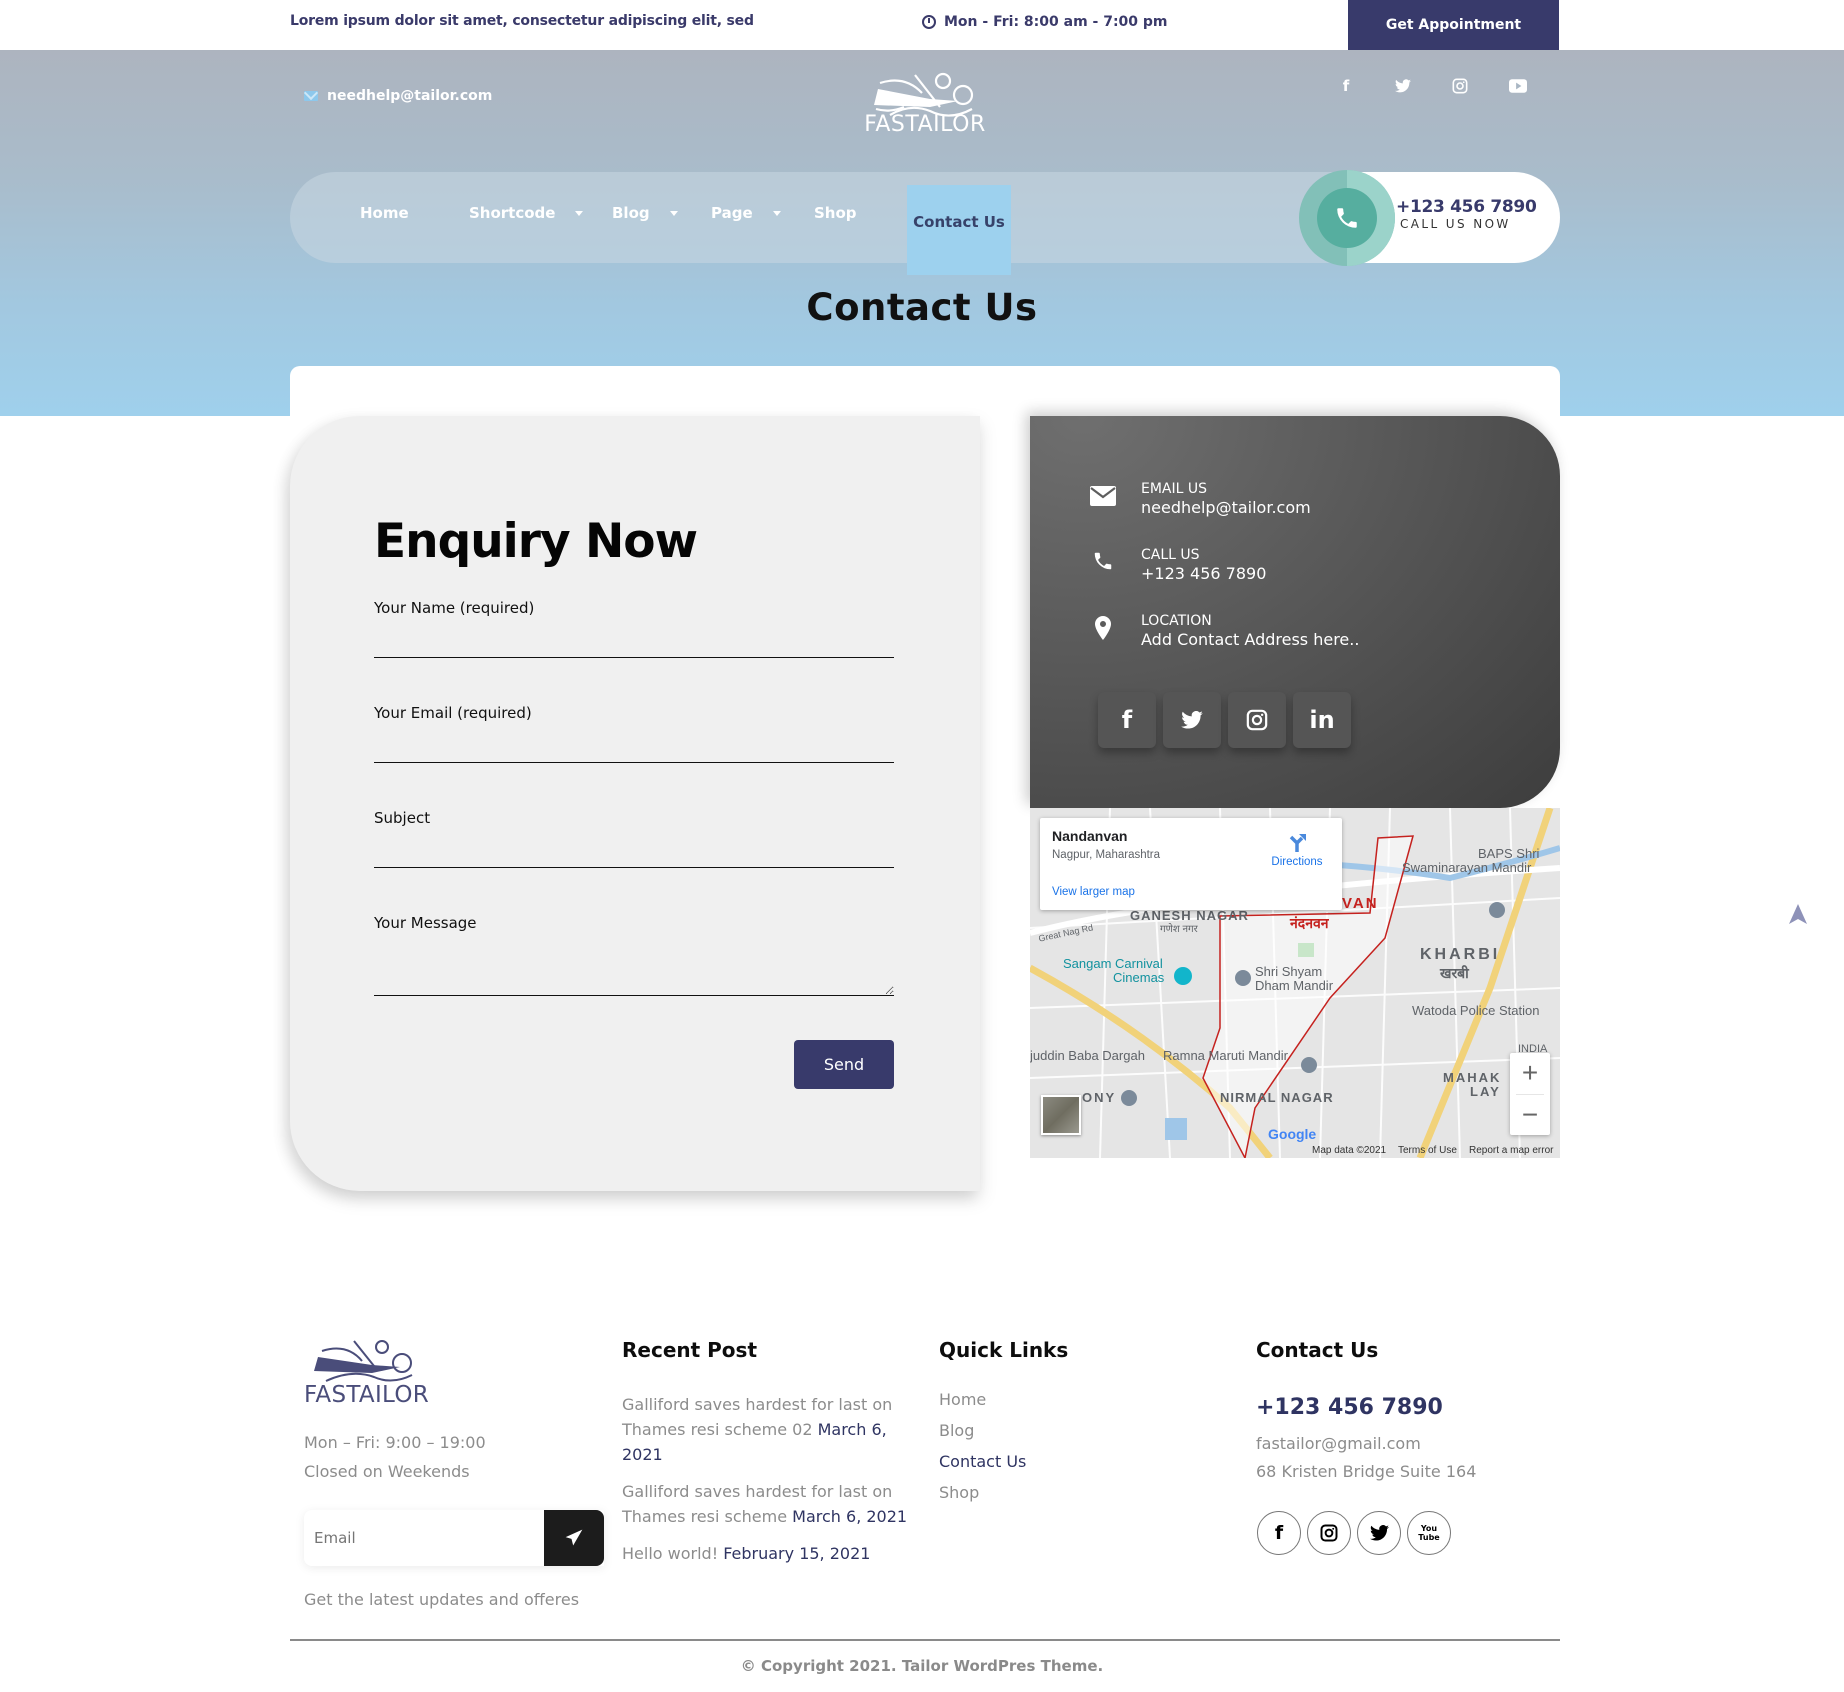 Image resolution: width=1844 pixels, height=1692 pixels. What do you see at coordinates (1518, 86) in the screenshot?
I see `header-youtube-icon` at bounding box center [1518, 86].